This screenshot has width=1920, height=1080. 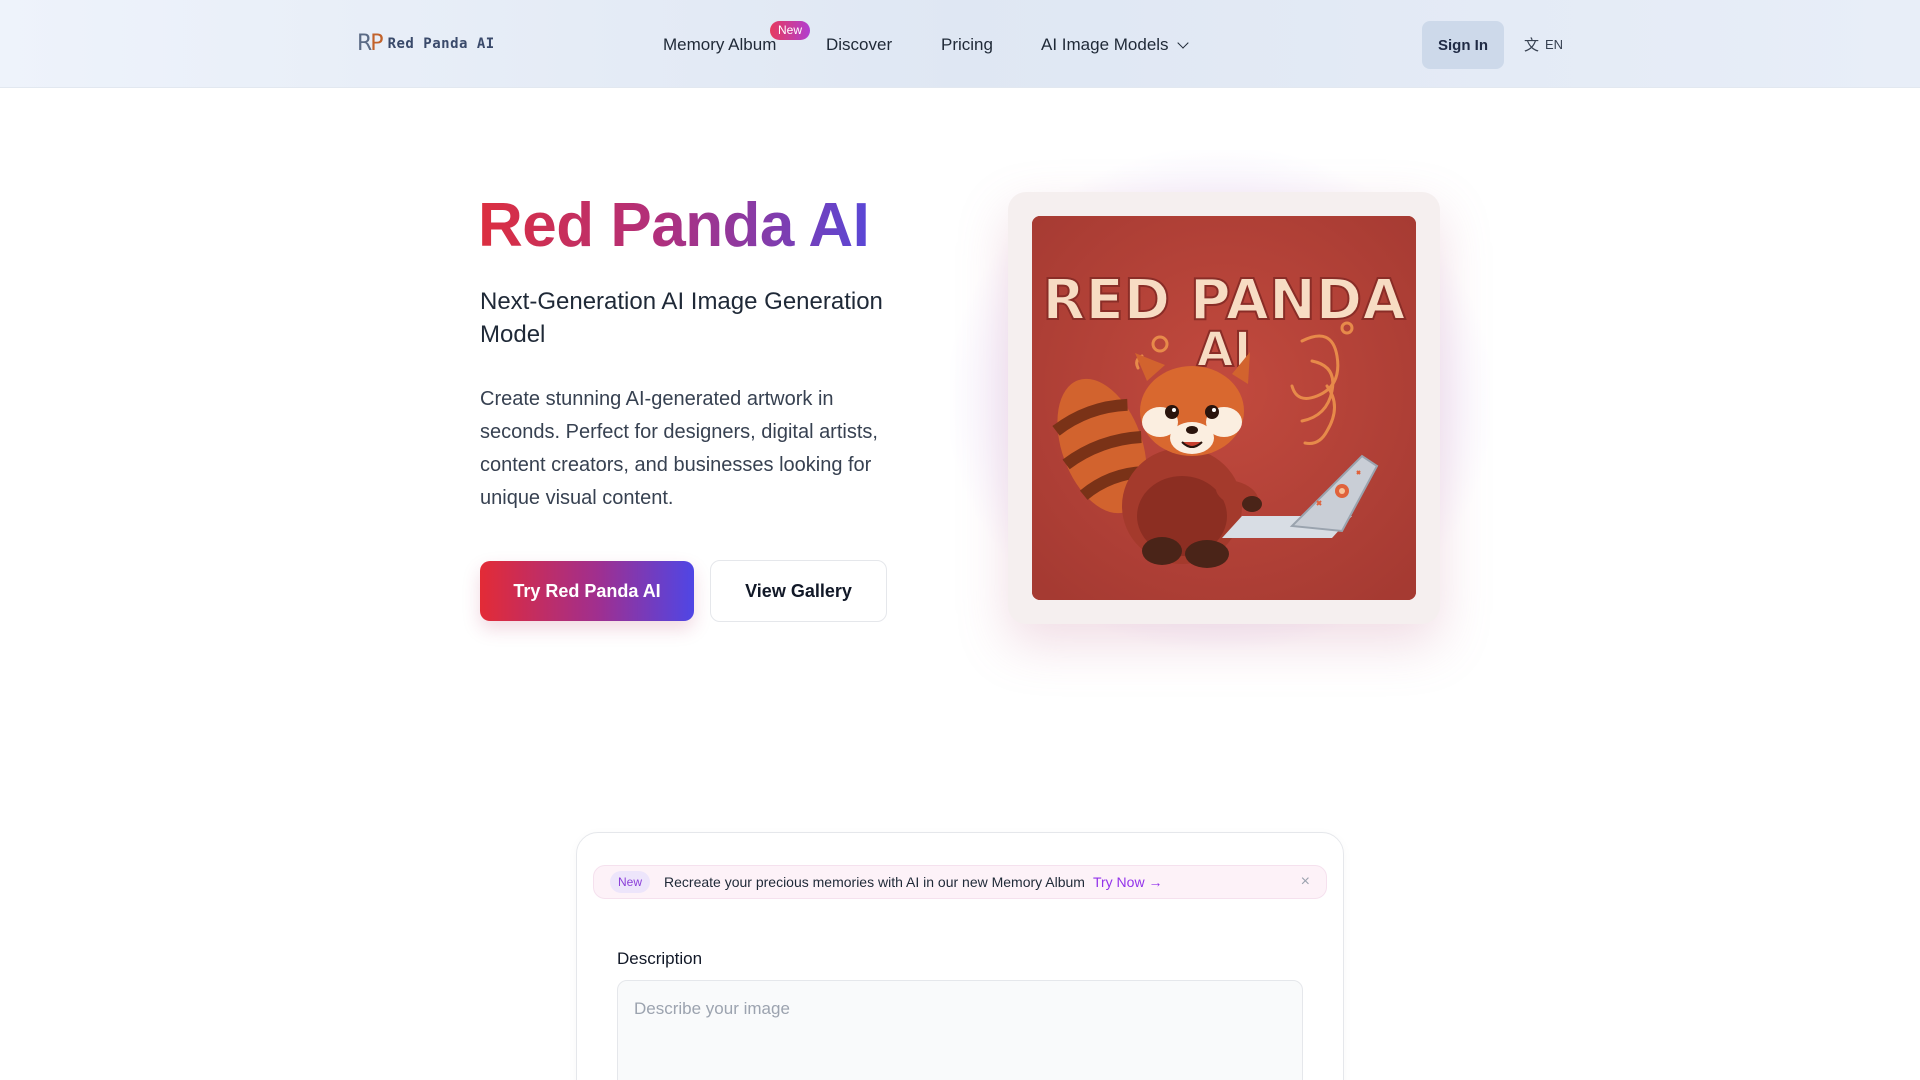 I want to click on logo-icon: RP, so click(x=370, y=43).